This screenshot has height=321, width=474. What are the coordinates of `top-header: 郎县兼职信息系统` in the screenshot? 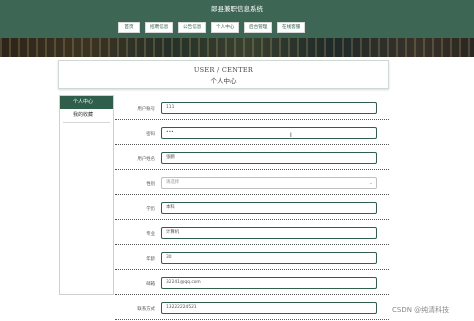 It's located at (237, 8).